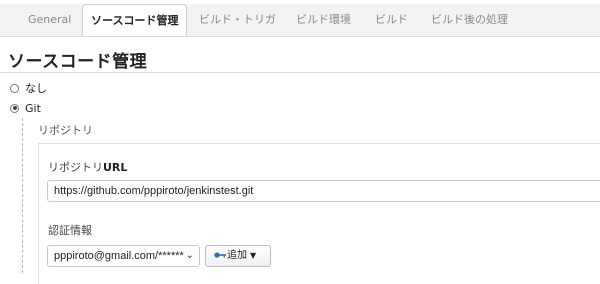 This screenshot has width=600, height=284. What do you see at coordinates (189, 255) in the screenshot?
I see `chevron-down-icon: ⌄` at bounding box center [189, 255].